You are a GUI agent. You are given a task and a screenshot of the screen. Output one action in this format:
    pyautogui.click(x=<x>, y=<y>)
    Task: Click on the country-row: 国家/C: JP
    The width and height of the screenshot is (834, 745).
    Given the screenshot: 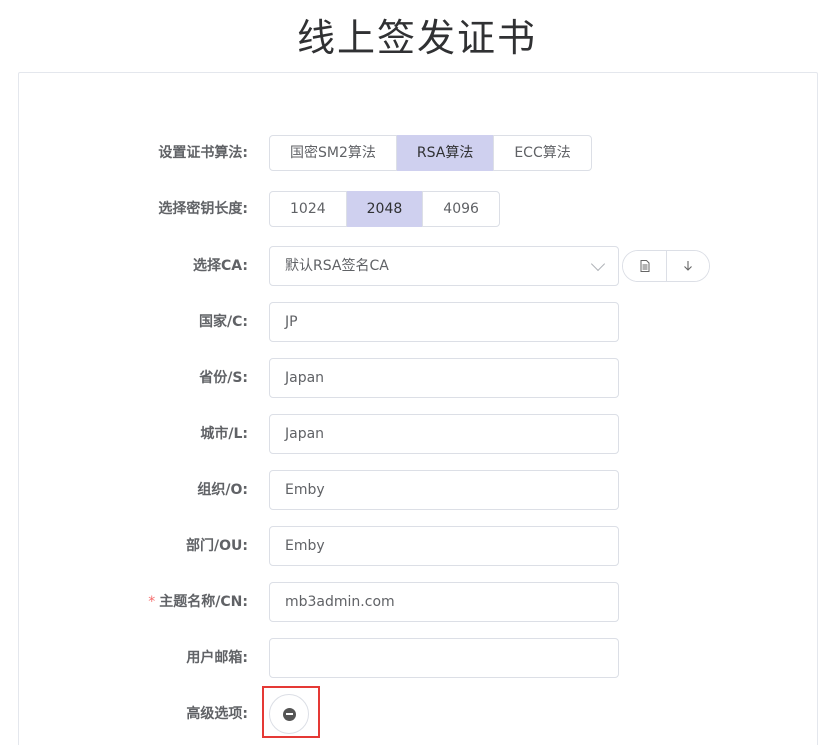 What is the action you would take?
    pyautogui.click(x=417, y=322)
    